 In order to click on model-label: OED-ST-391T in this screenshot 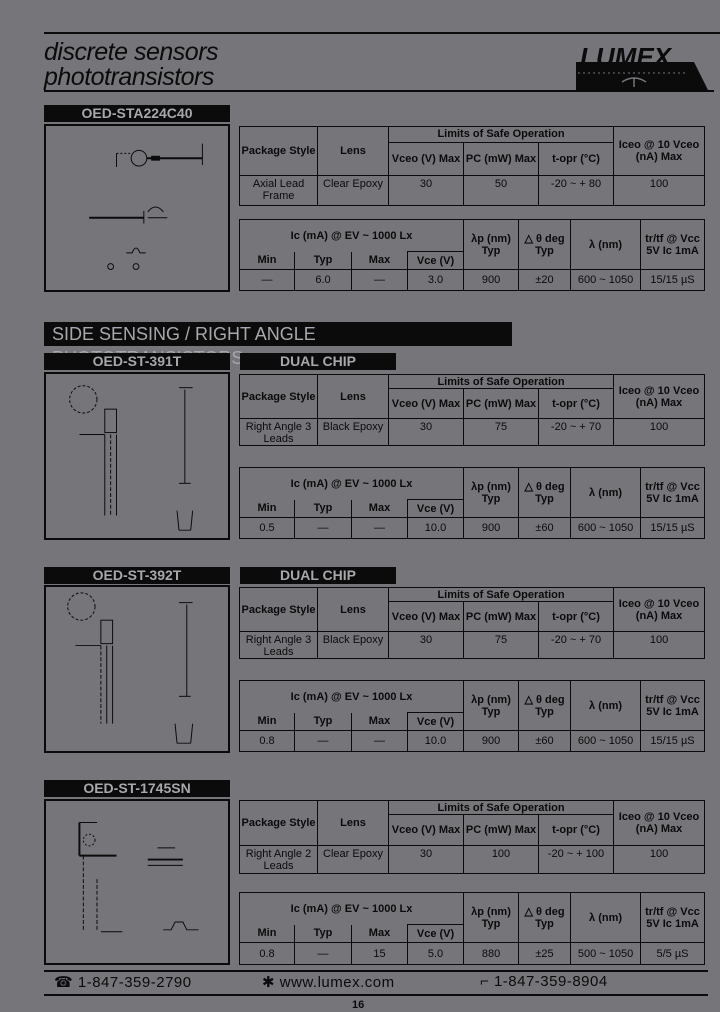, I will do `click(137, 361)`.